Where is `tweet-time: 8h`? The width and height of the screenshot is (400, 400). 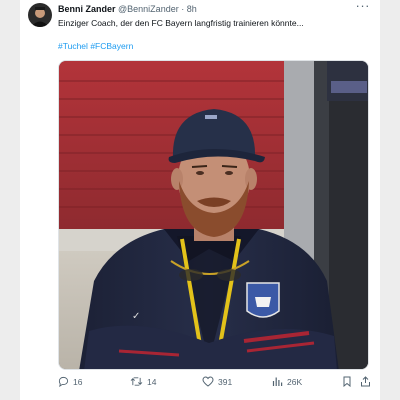
tweet-time: 8h is located at coordinates (192, 9).